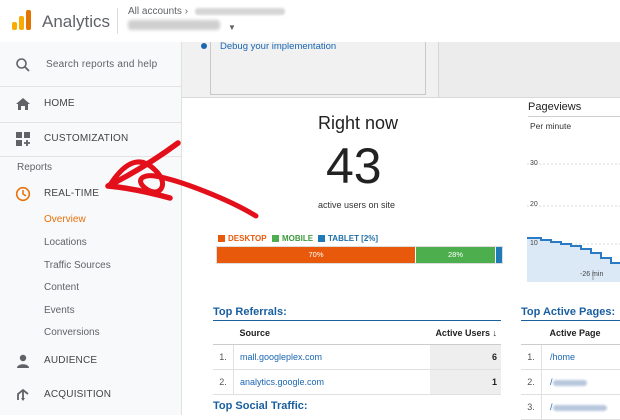  I want to click on debug-implementation-link: Debug your implementation, so click(278, 46).